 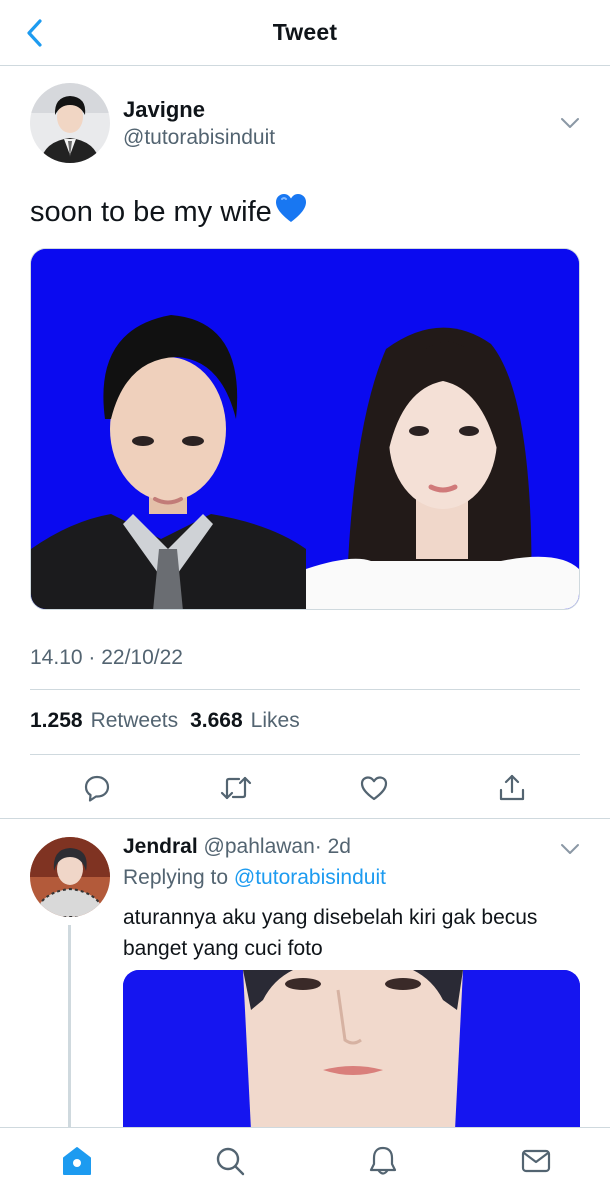 I want to click on heart-icon, so click(x=374, y=788).